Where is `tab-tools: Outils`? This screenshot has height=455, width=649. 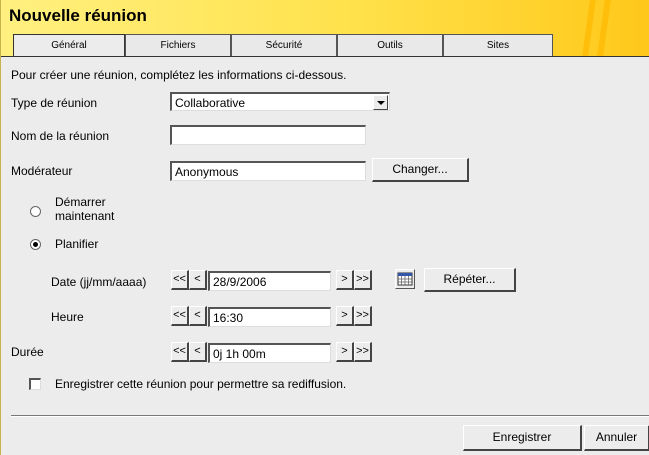 tab-tools: Outils is located at coordinates (390, 45).